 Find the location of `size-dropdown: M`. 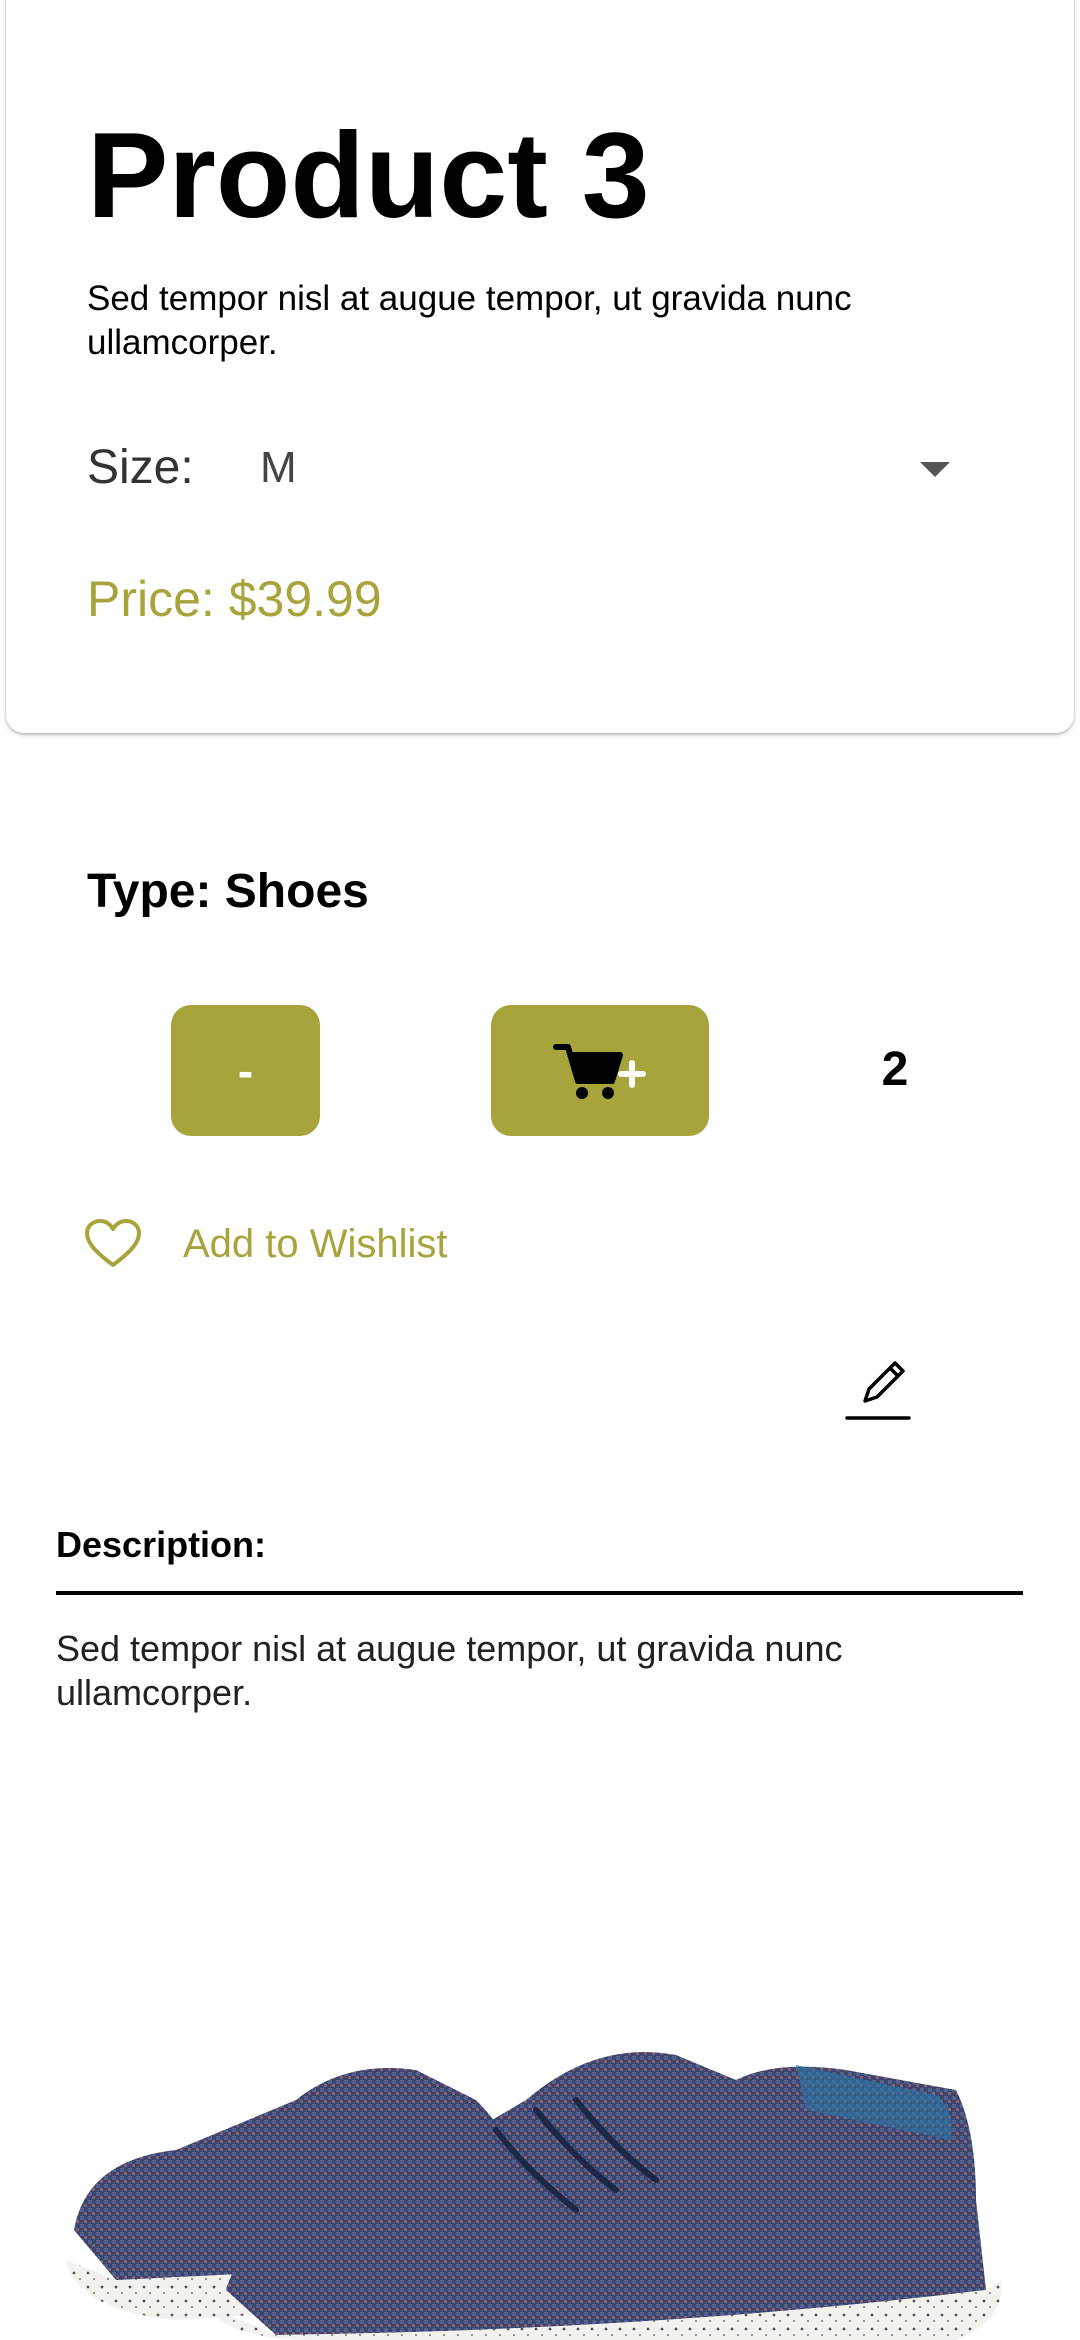

size-dropdown: M is located at coordinates (605, 468).